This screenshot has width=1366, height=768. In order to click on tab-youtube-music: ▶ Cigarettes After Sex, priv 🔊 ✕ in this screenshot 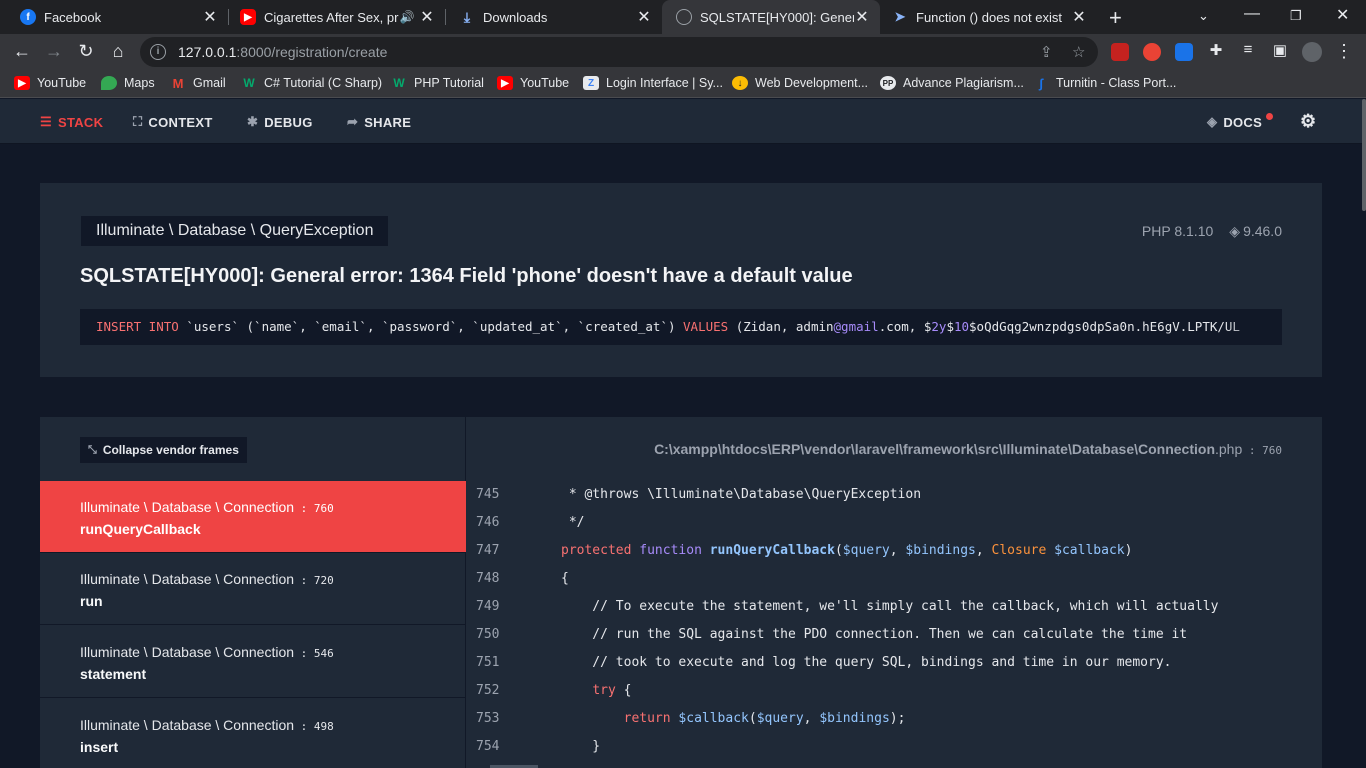, I will do `click(336, 17)`.